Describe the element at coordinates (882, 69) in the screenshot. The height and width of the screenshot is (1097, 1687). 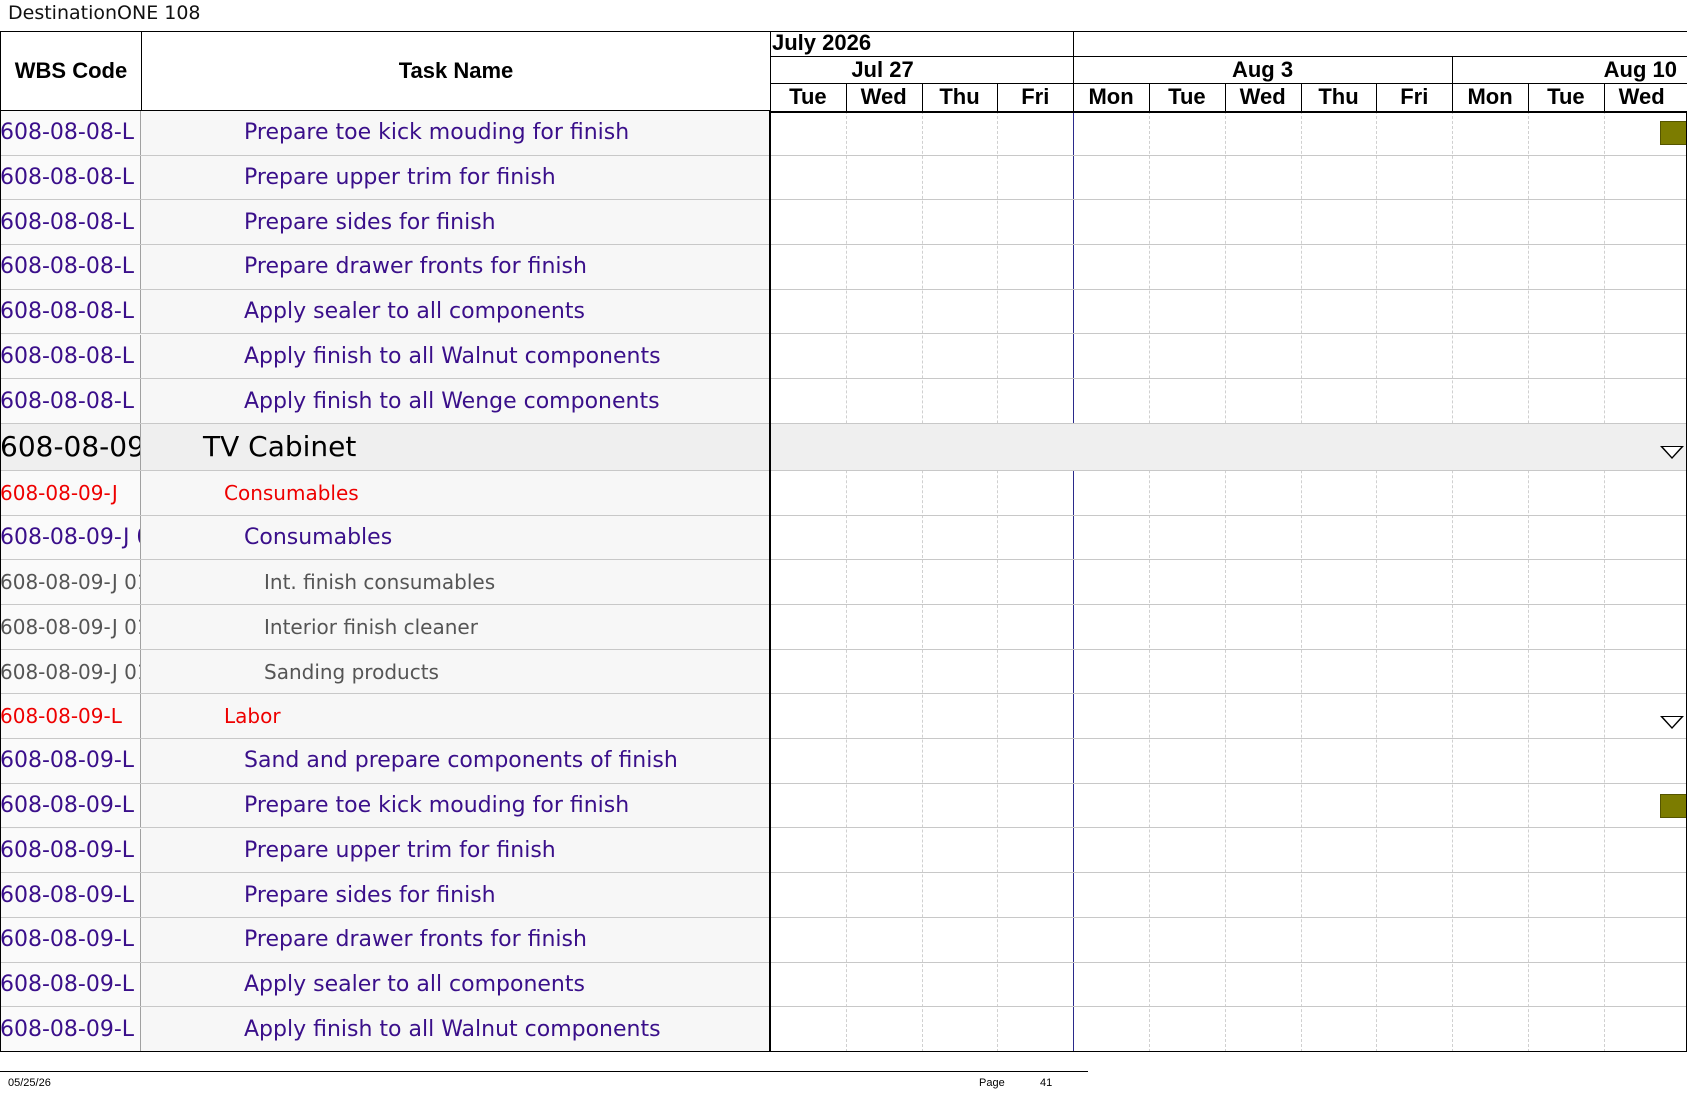
I see `week-label: Jul 27` at that location.